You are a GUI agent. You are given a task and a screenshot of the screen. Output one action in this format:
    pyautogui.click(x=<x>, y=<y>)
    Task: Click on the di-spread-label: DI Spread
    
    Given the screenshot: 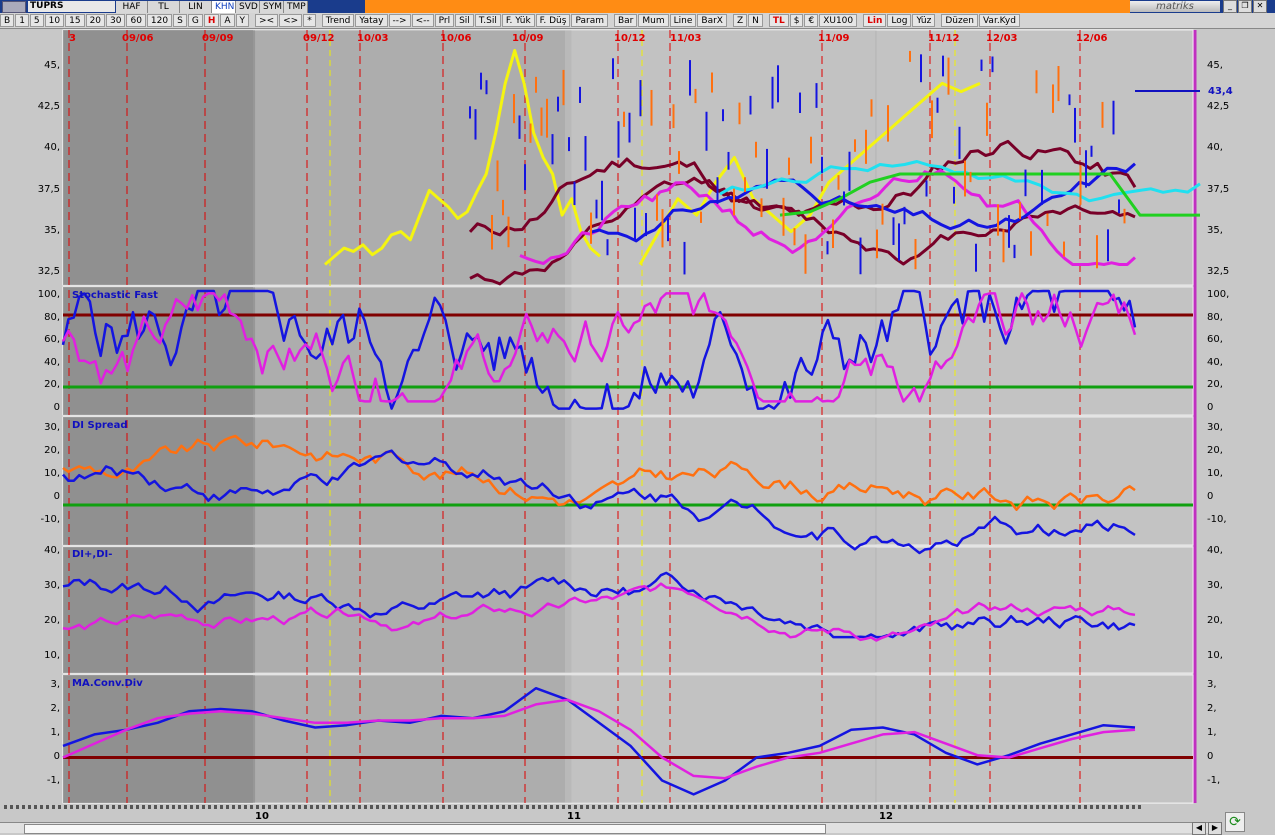 What is the action you would take?
    pyautogui.click(x=100, y=425)
    